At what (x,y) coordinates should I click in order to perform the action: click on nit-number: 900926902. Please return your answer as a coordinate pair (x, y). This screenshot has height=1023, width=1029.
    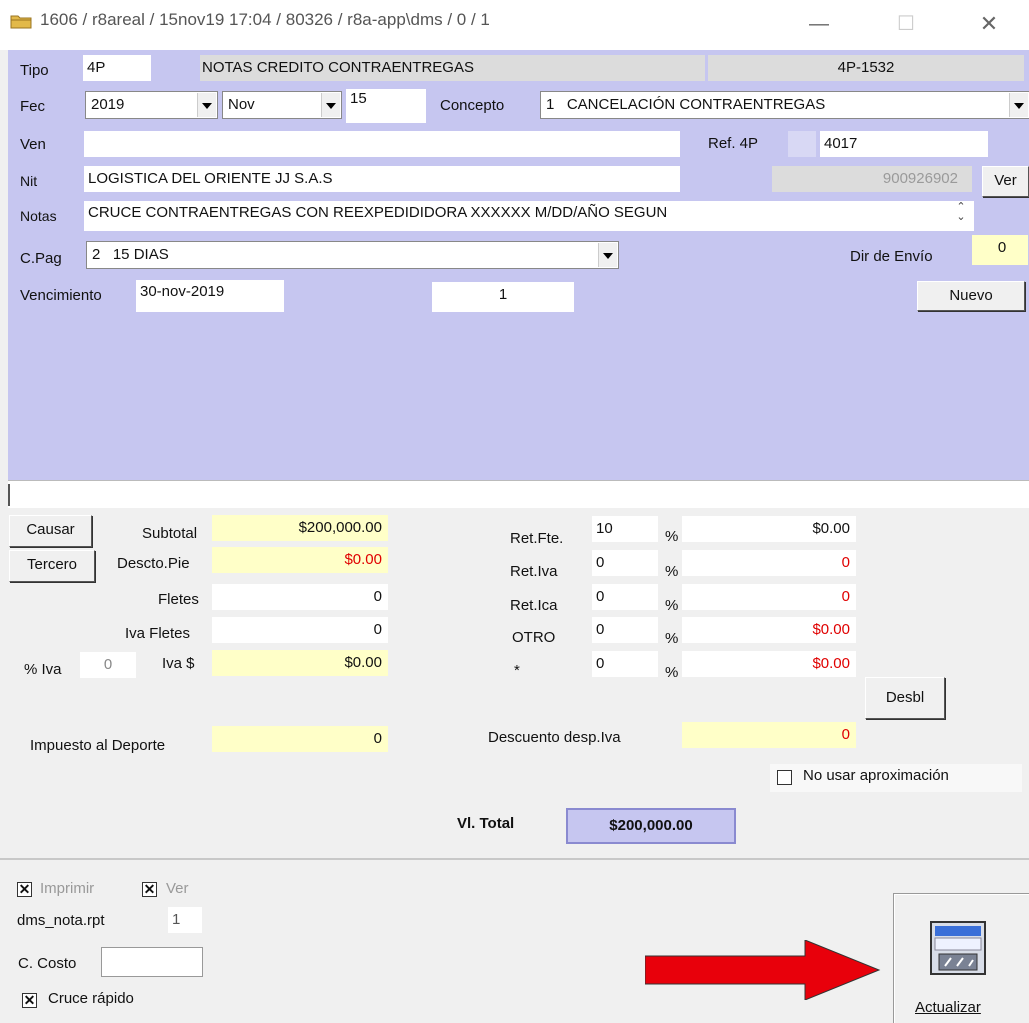
    Looking at the image, I should click on (872, 179).